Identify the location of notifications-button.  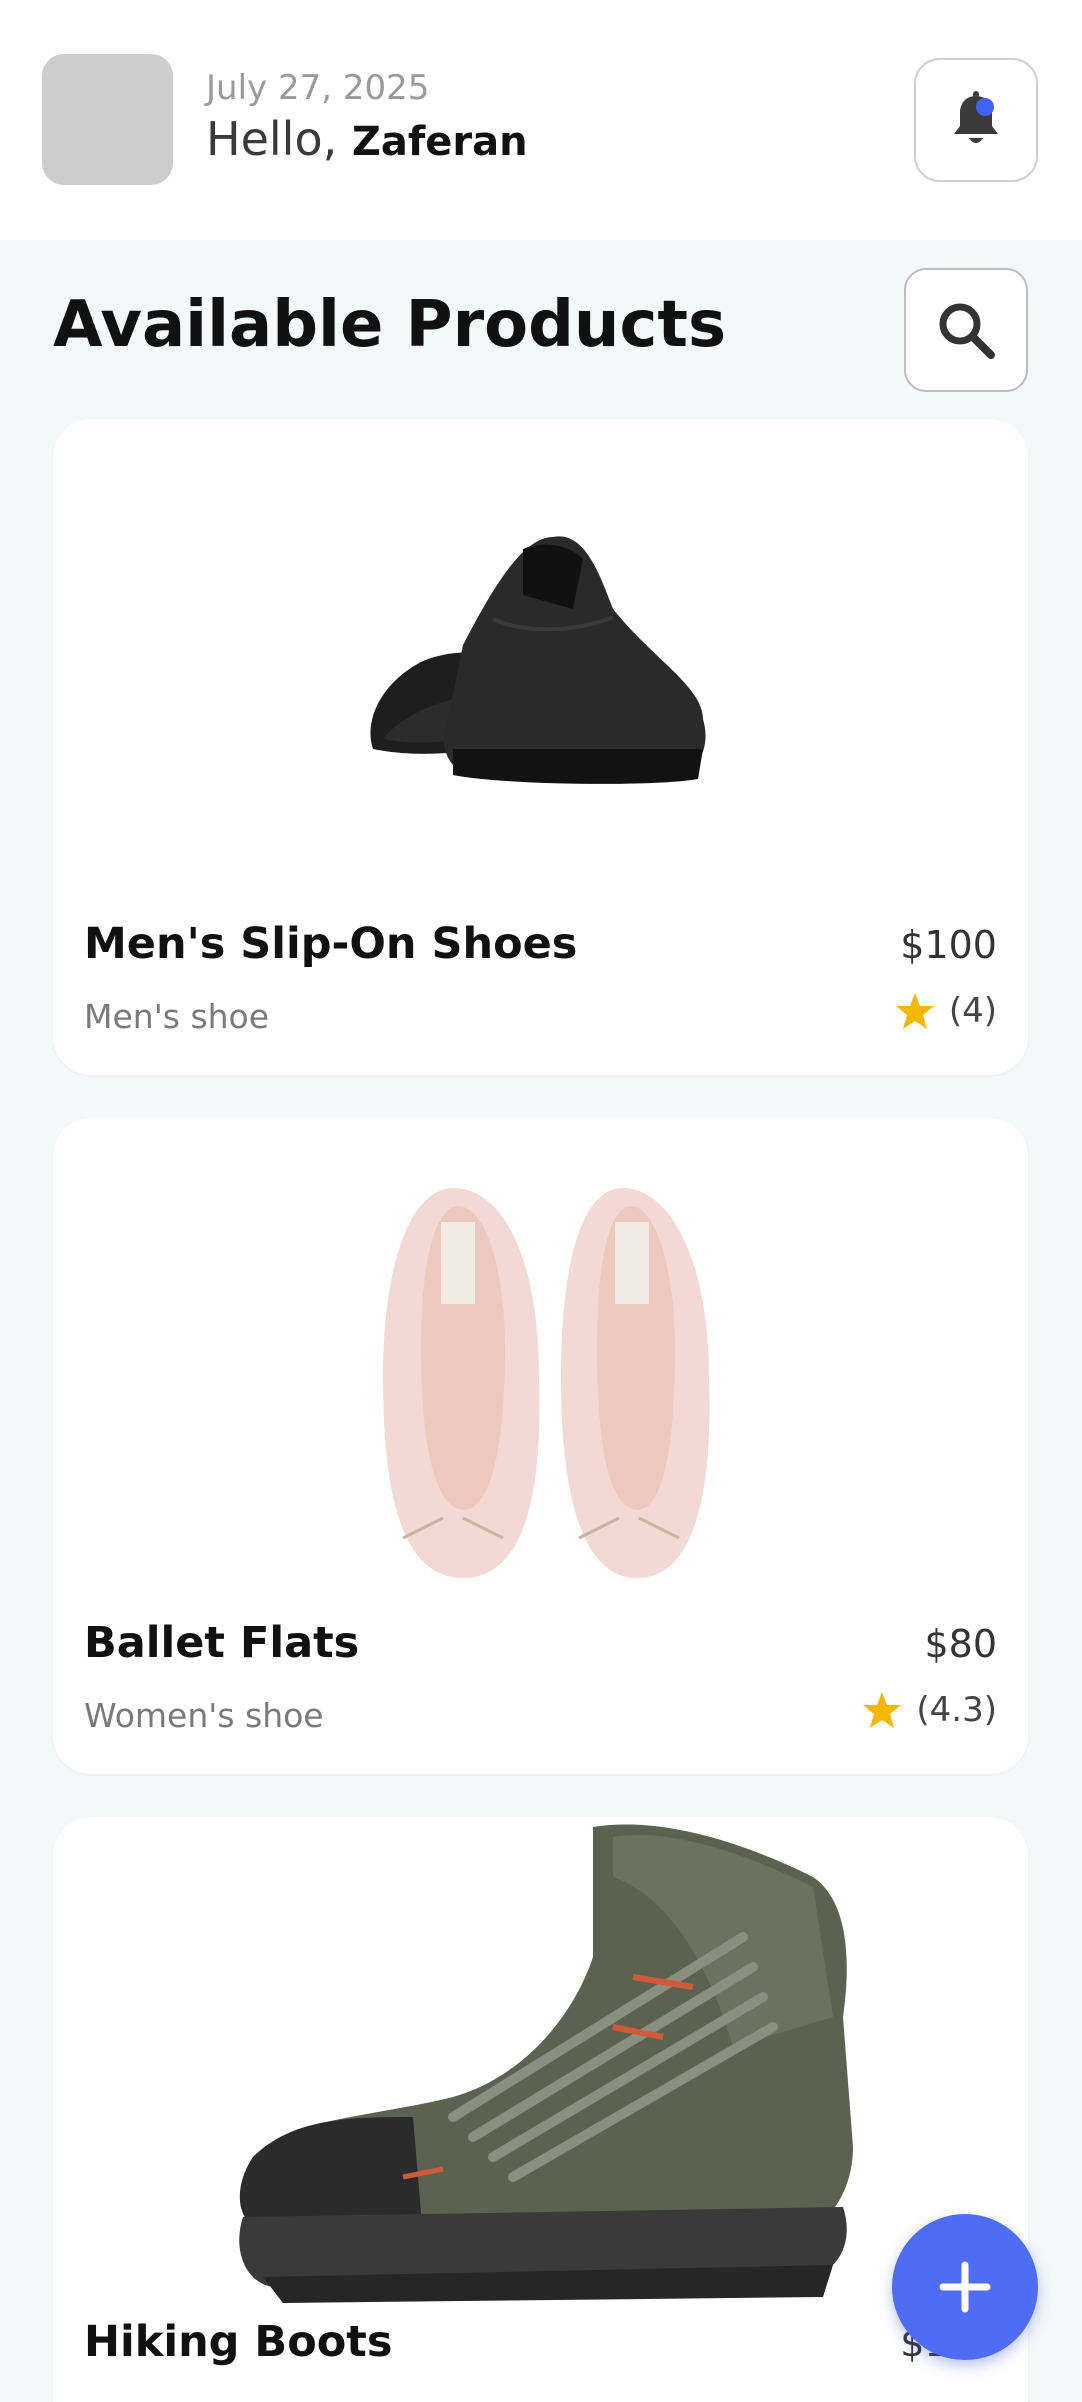
(976, 120).